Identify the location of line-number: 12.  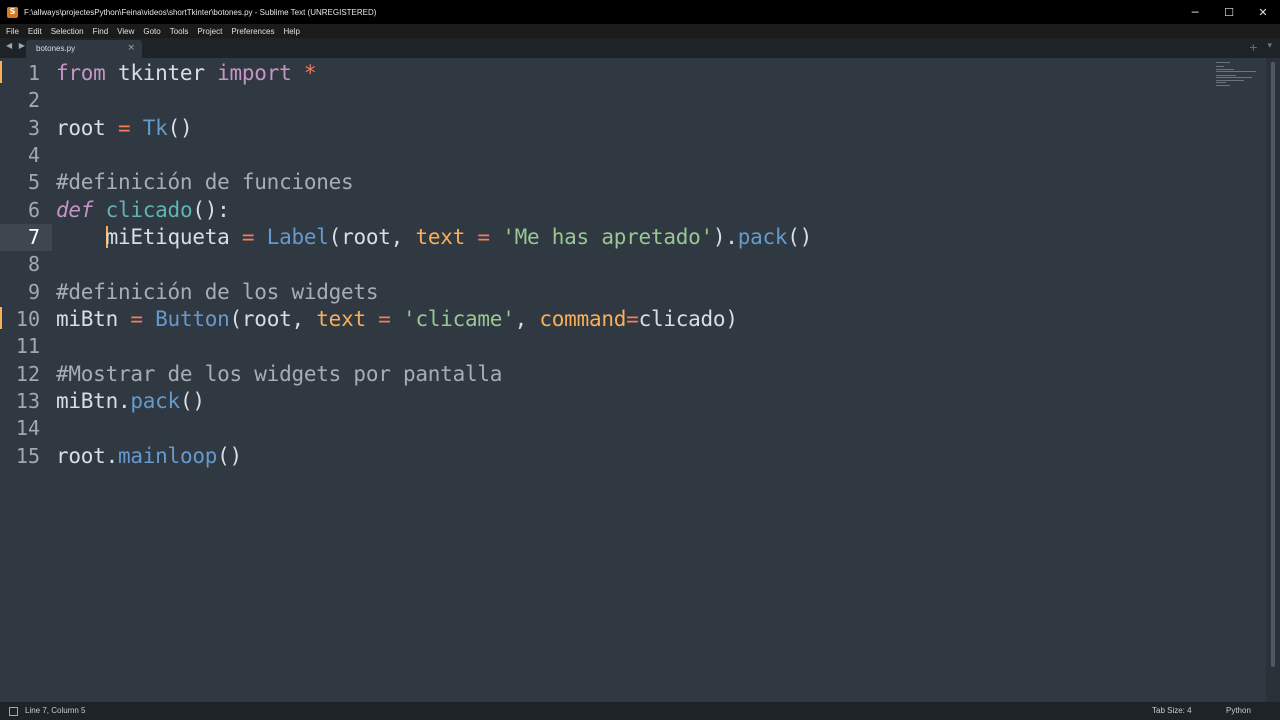
(27, 374).